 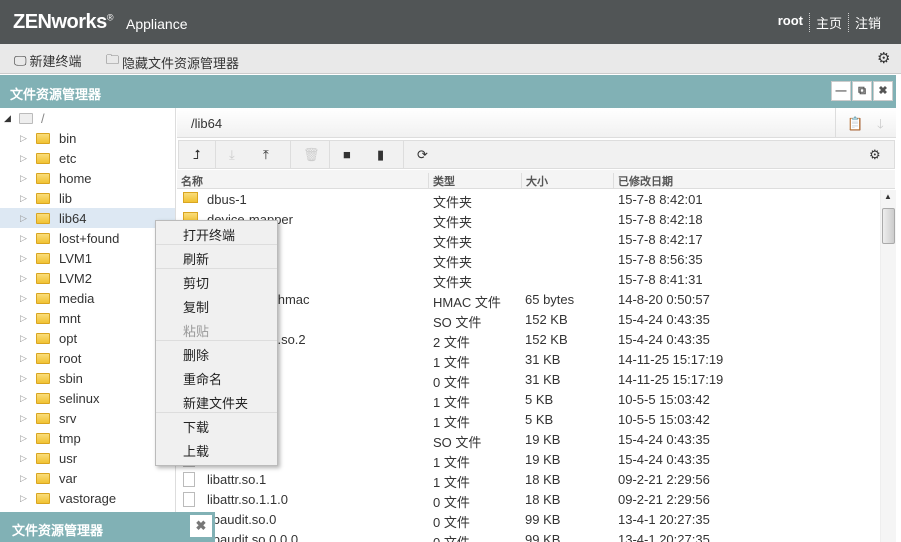 What do you see at coordinates (828, 22) in the screenshot?
I see `home-link: 主页` at bounding box center [828, 22].